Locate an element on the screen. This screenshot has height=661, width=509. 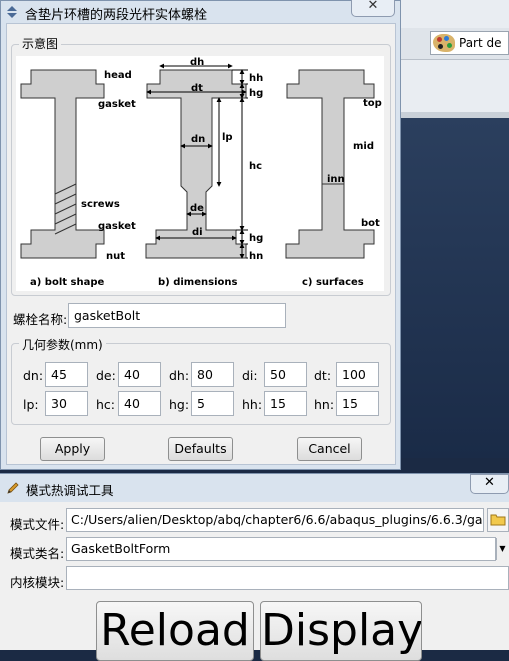
viewport-background is located at coordinates (454, 288).